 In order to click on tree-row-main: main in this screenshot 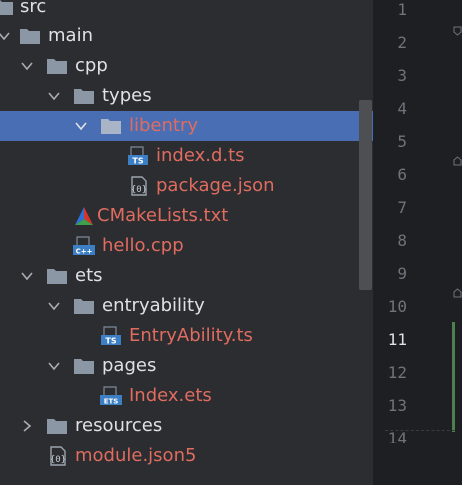, I will do `click(187, 36)`.